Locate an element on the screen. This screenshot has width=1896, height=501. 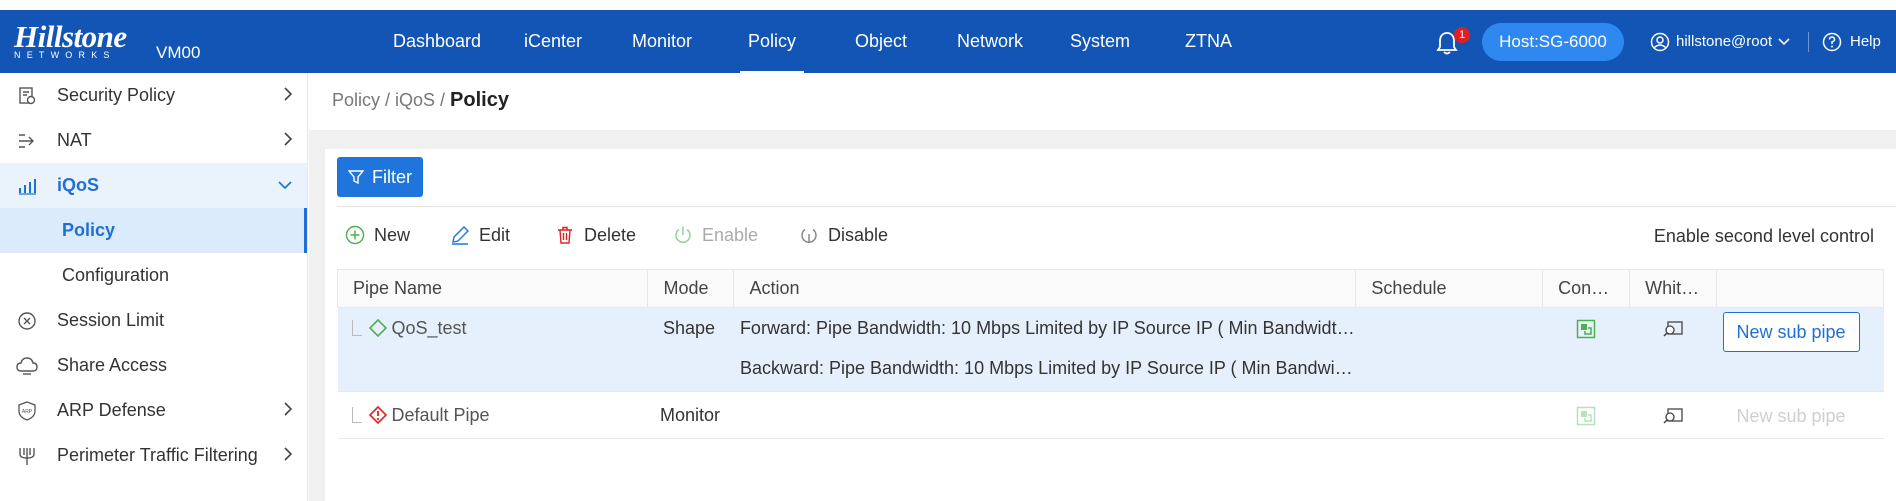
column-header-pipe-name: Pipe Name is located at coordinates (492, 288).